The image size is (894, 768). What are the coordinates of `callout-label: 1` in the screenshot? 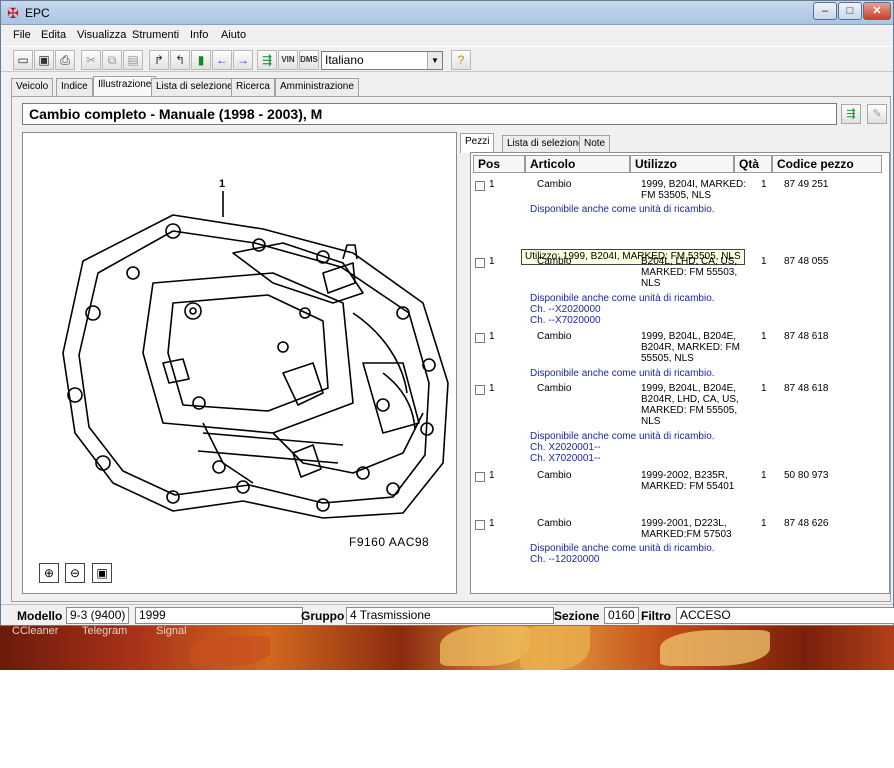 It's located at (222, 184).